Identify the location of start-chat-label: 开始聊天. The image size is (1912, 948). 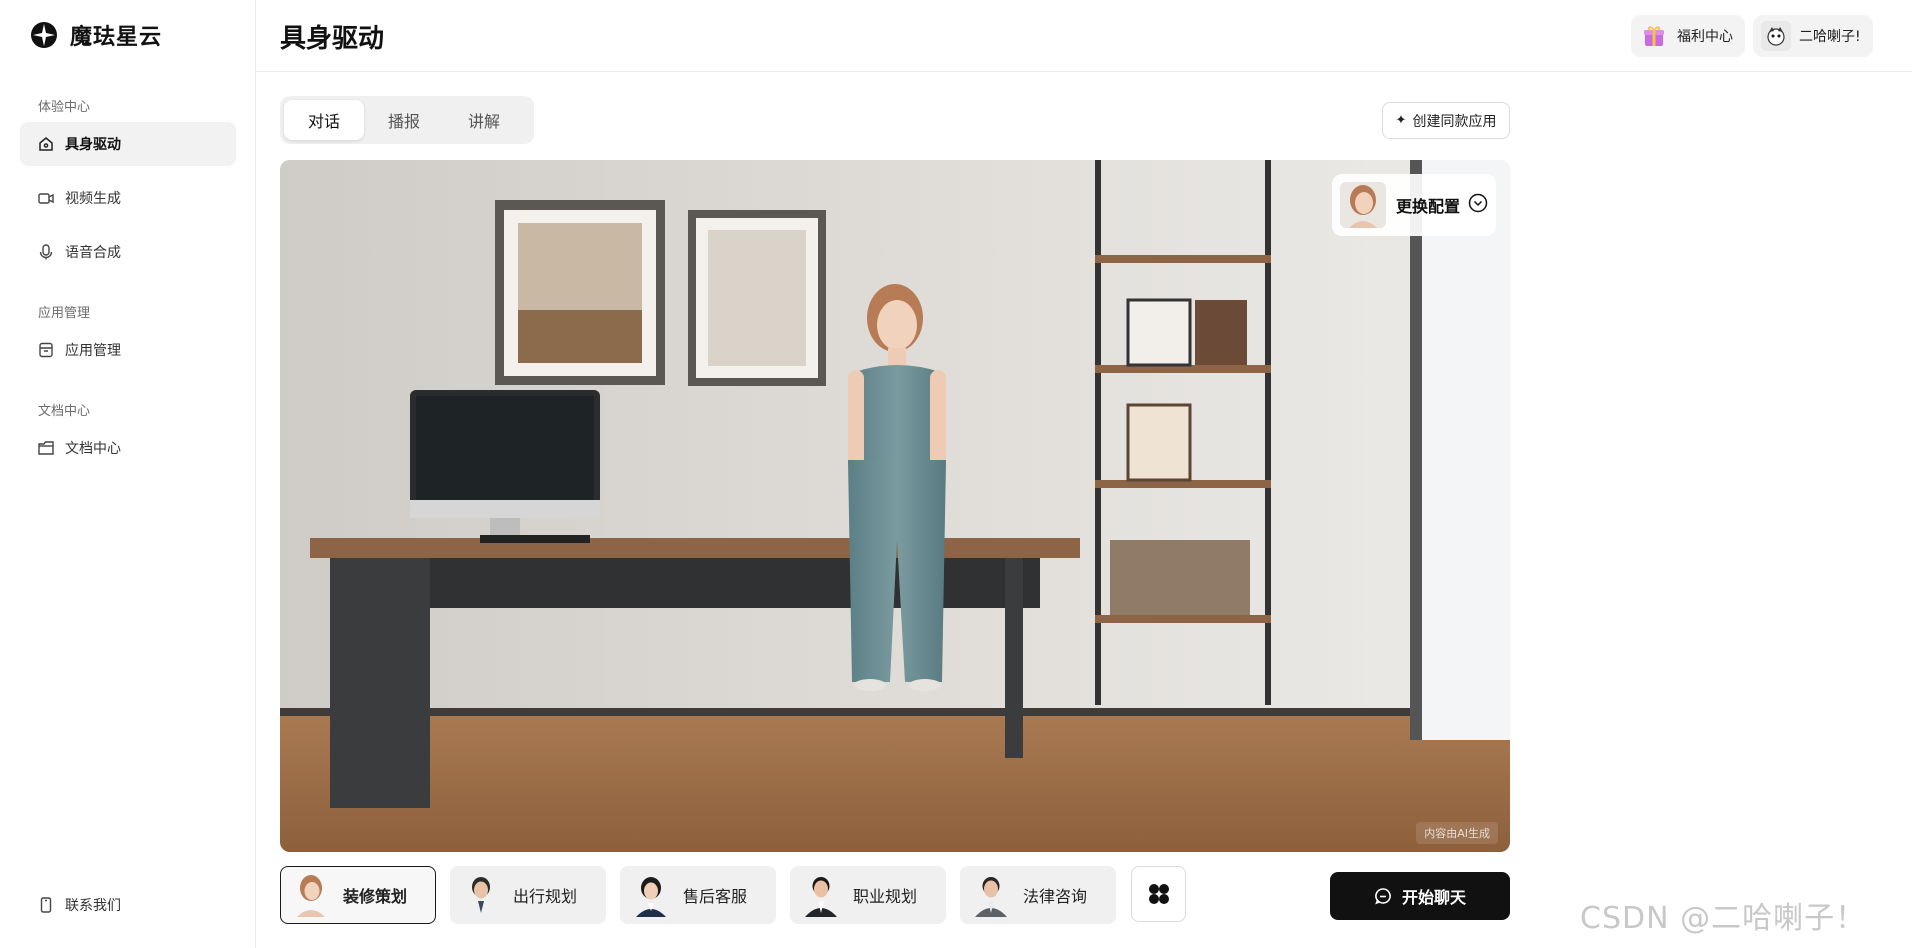
(1433, 897).